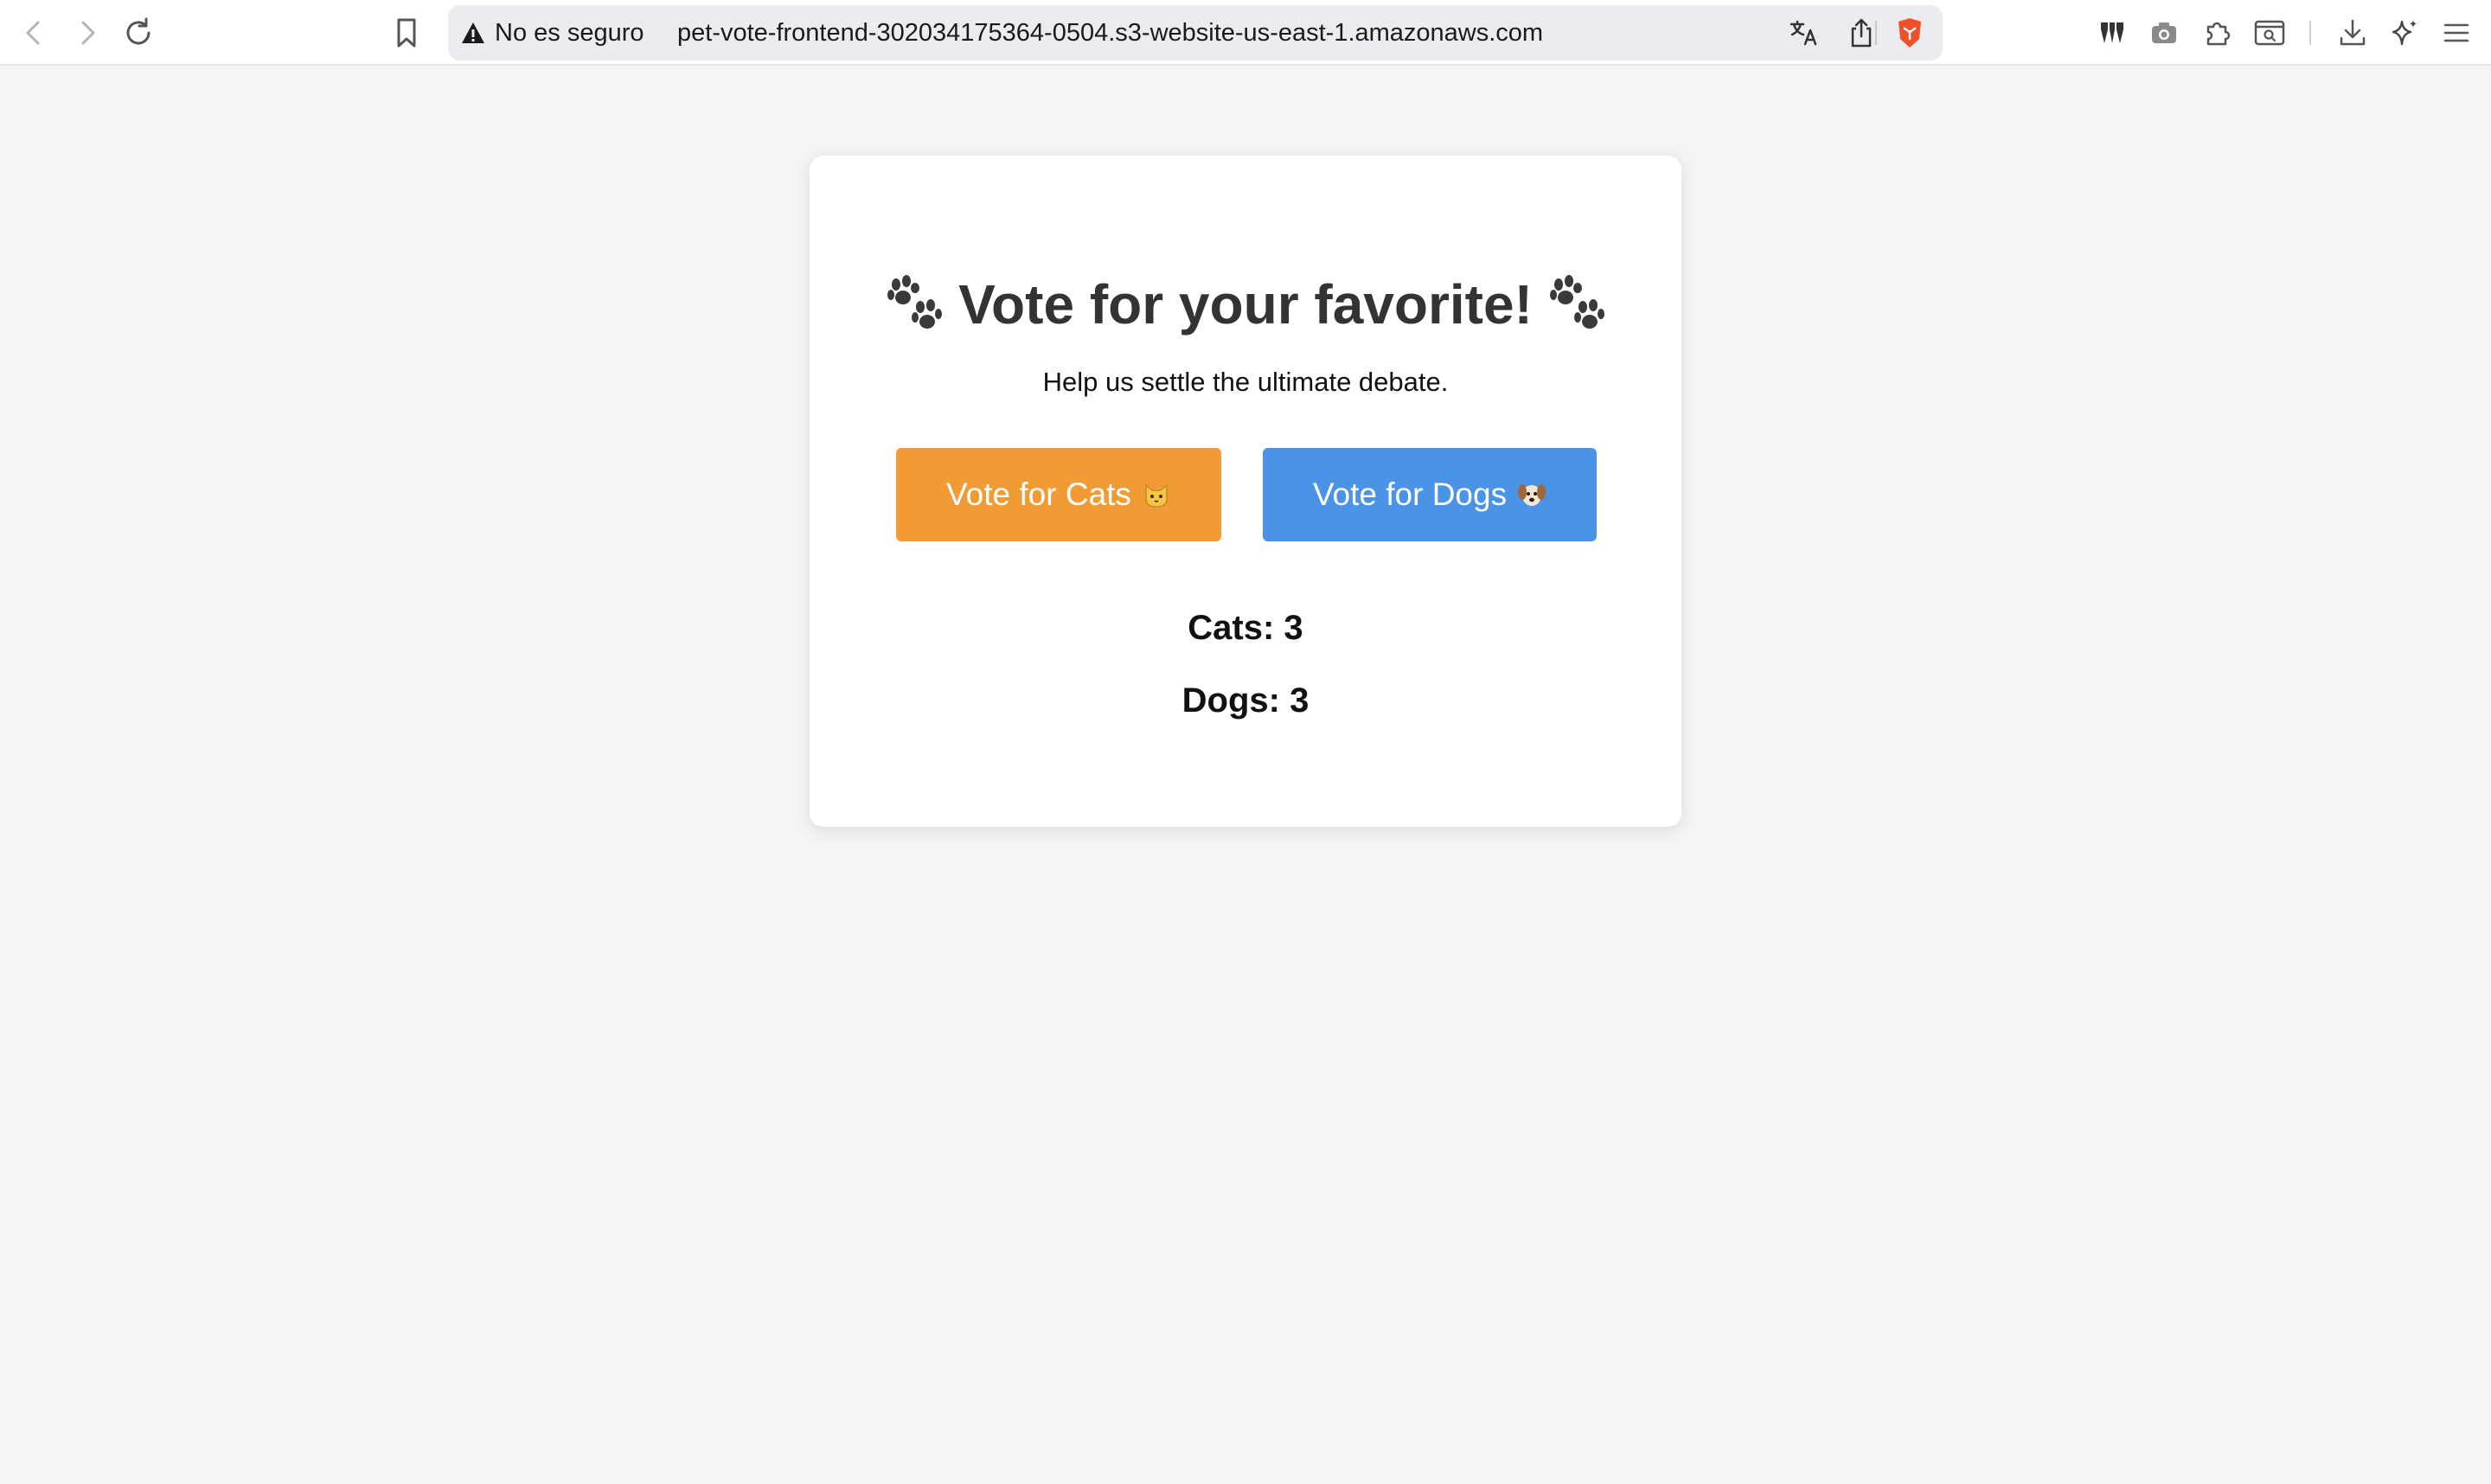 Image resolution: width=2491 pixels, height=1484 pixels. What do you see at coordinates (2112, 33) in the screenshot?
I see `tools-icon` at bounding box center [2112, 33].